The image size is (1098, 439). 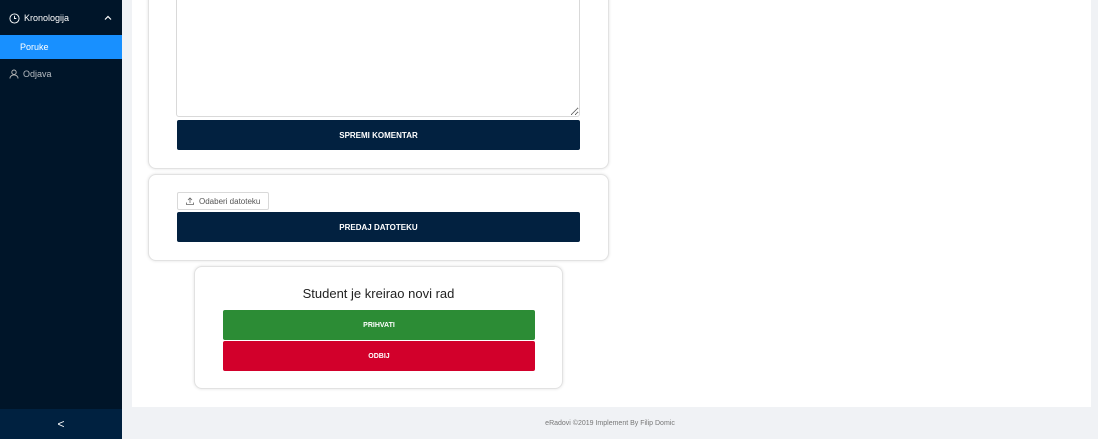 What do you see at coordinates (378, 227) in the screenshot?
I see `submit-file-button: PREDAJ DATOTEKU` at bounding box center [378, 227].